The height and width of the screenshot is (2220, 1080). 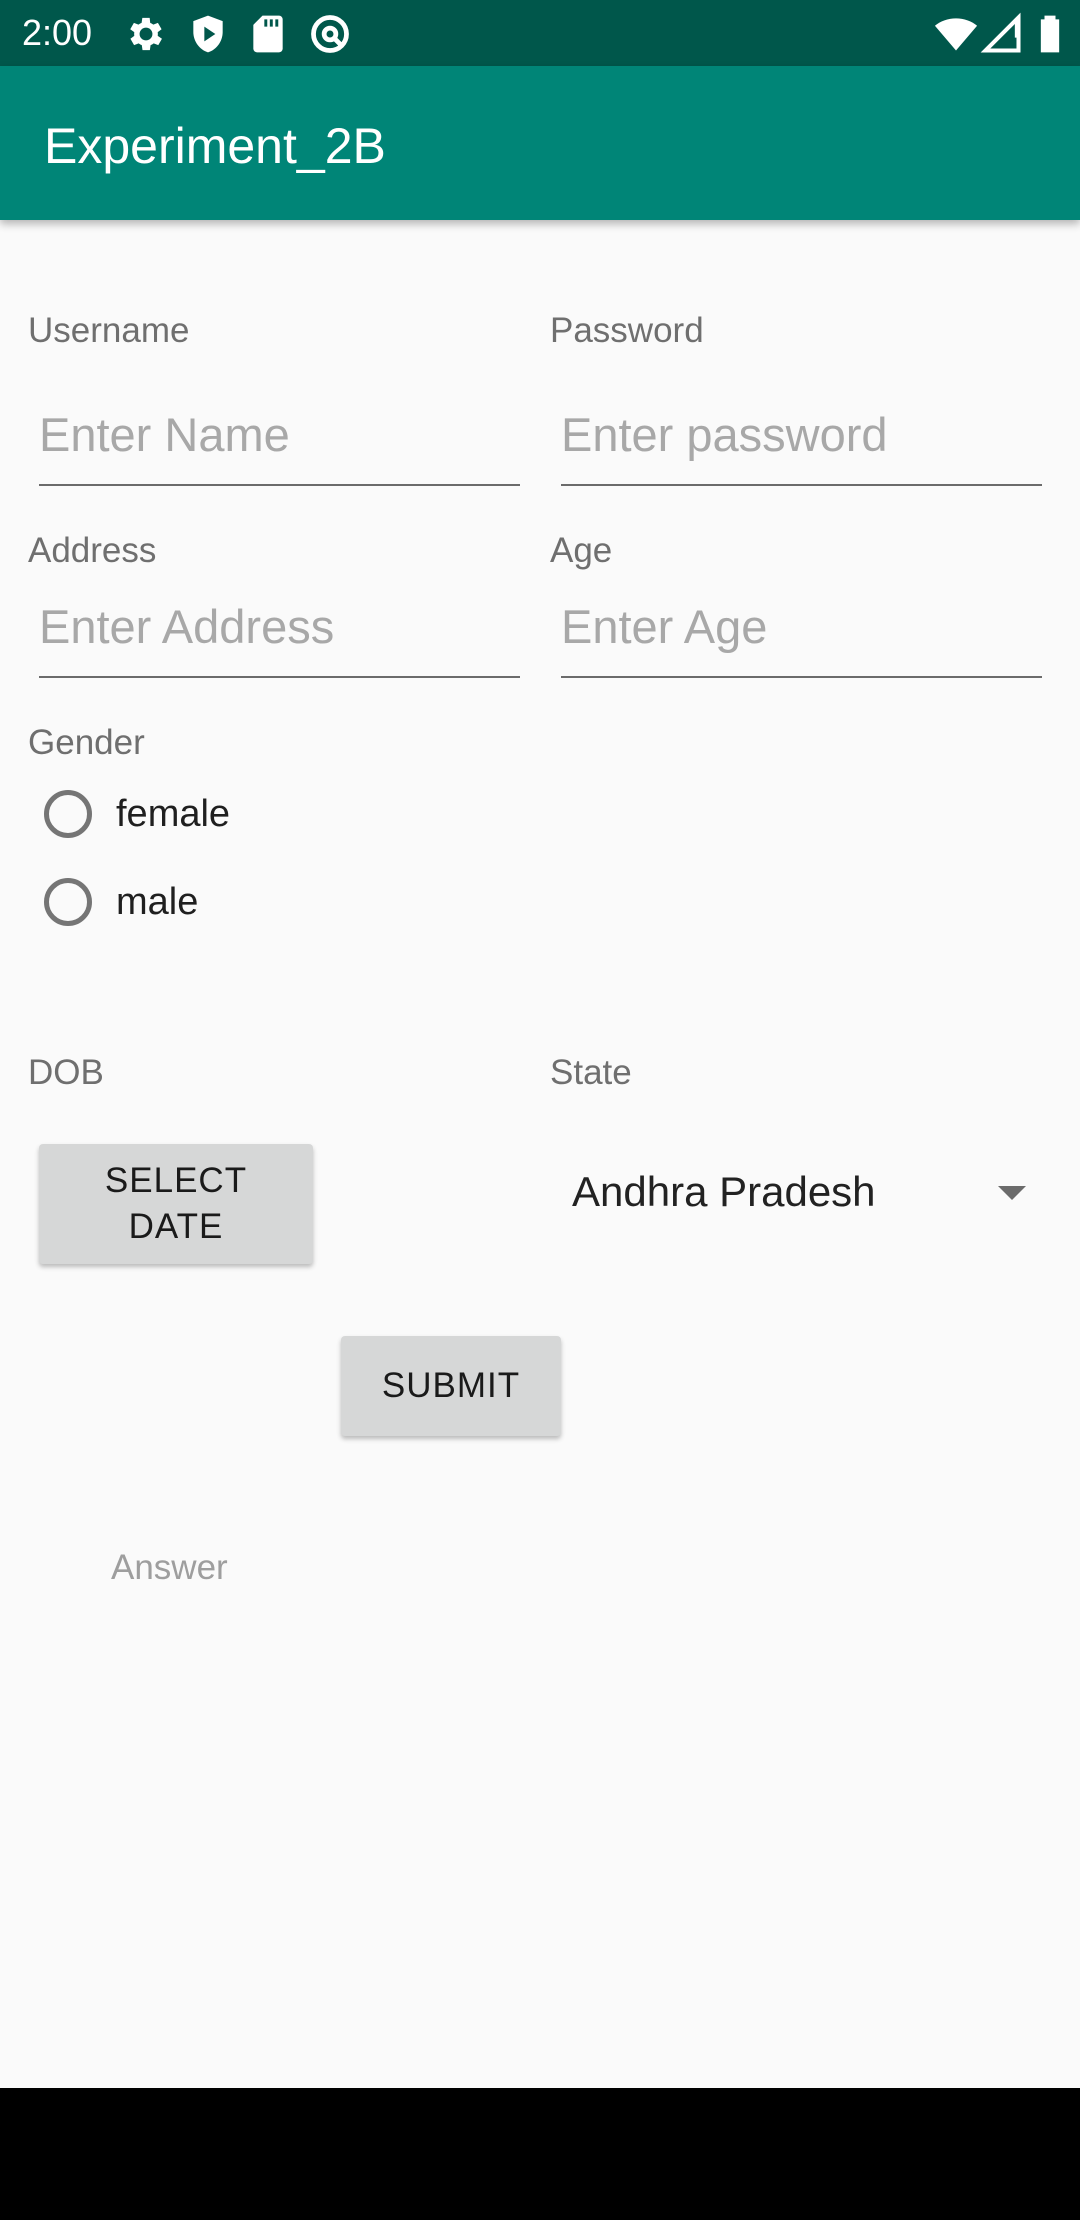 I want to click on address-field, so click(x=279, y=627).